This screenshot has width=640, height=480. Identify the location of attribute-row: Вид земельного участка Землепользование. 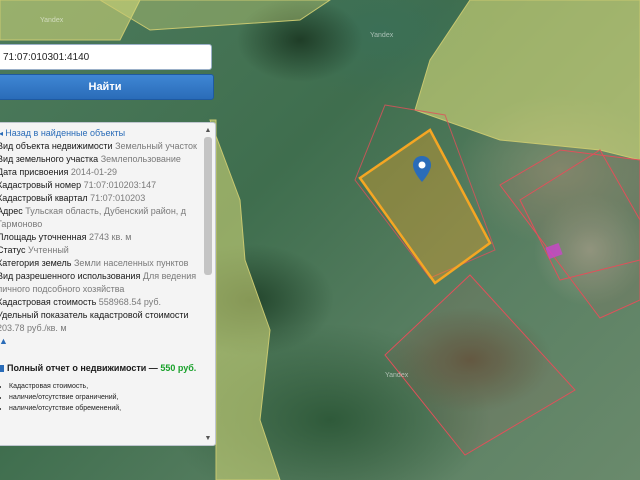
(98, 159).